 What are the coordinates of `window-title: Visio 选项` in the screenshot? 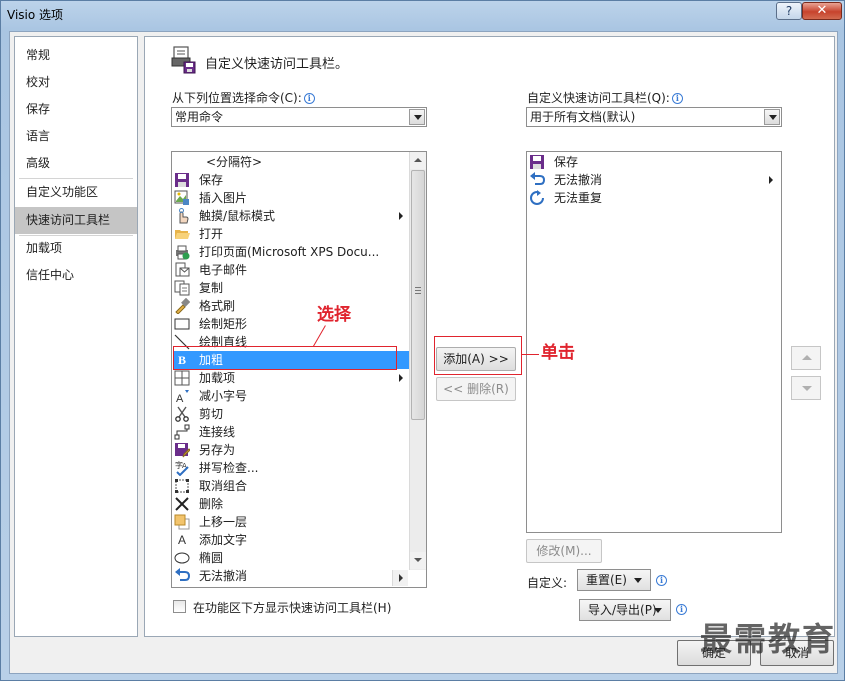 It's located at (35, 15).